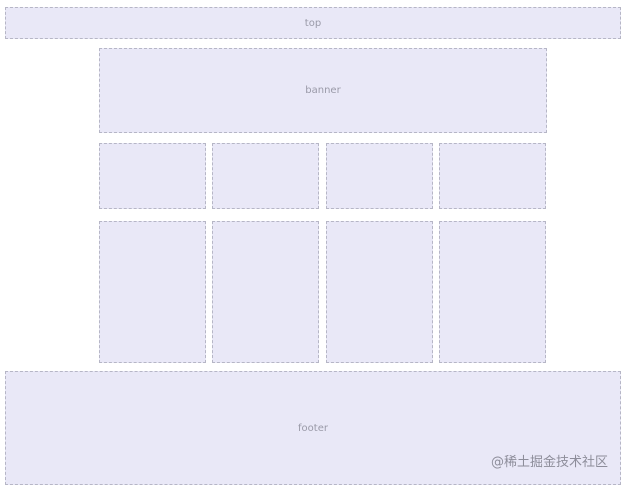 This screenshot has width=627, height=488. I want to click on banner-box: banner, so click(323, 90).